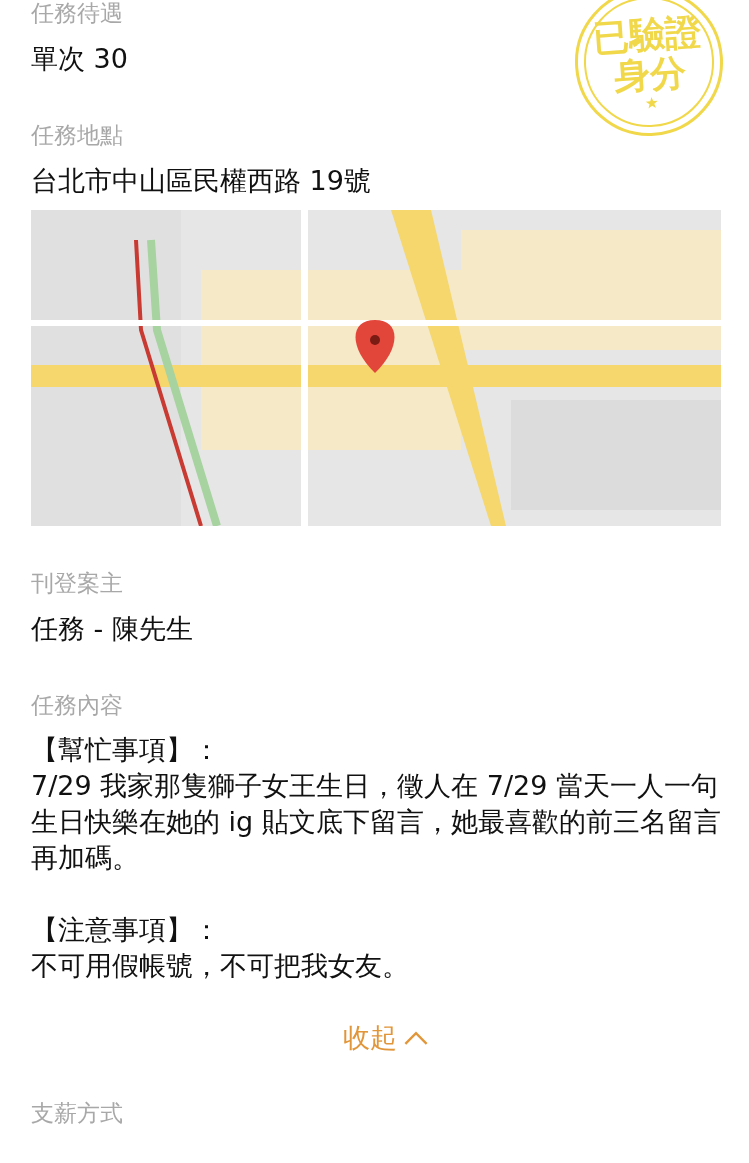 The height and width of the screenshot is (1163, 749). What do you see at coordinates (125, 750) in the screenshot?
I see `section-heading: 【幫忙事項】：` at bounding box center [125, 750].